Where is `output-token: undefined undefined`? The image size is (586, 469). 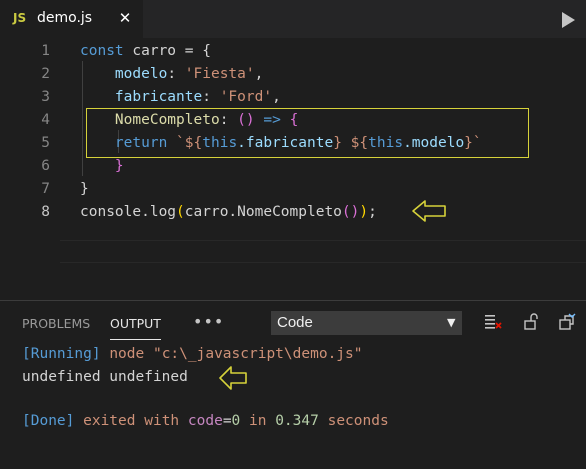
output-token: undefined undefined is located at coordinates (105, 377).